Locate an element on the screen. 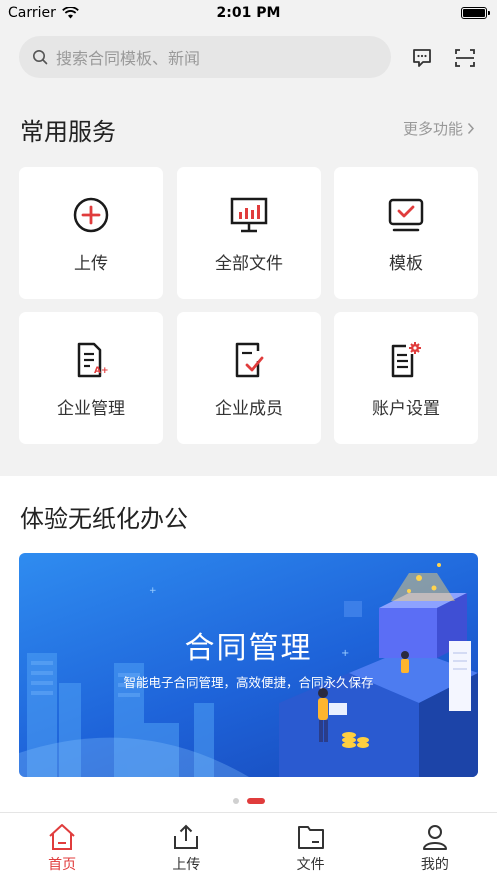  document-check-icon is located at coordinates (249, 360).